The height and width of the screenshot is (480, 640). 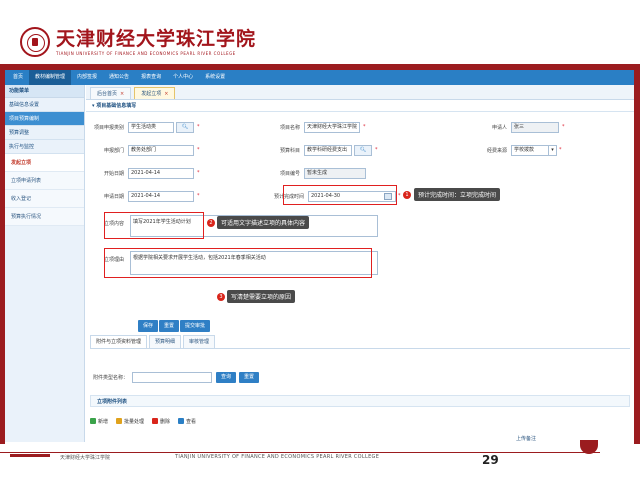 I want to click on delete-icon, so click(x=155, y=421).